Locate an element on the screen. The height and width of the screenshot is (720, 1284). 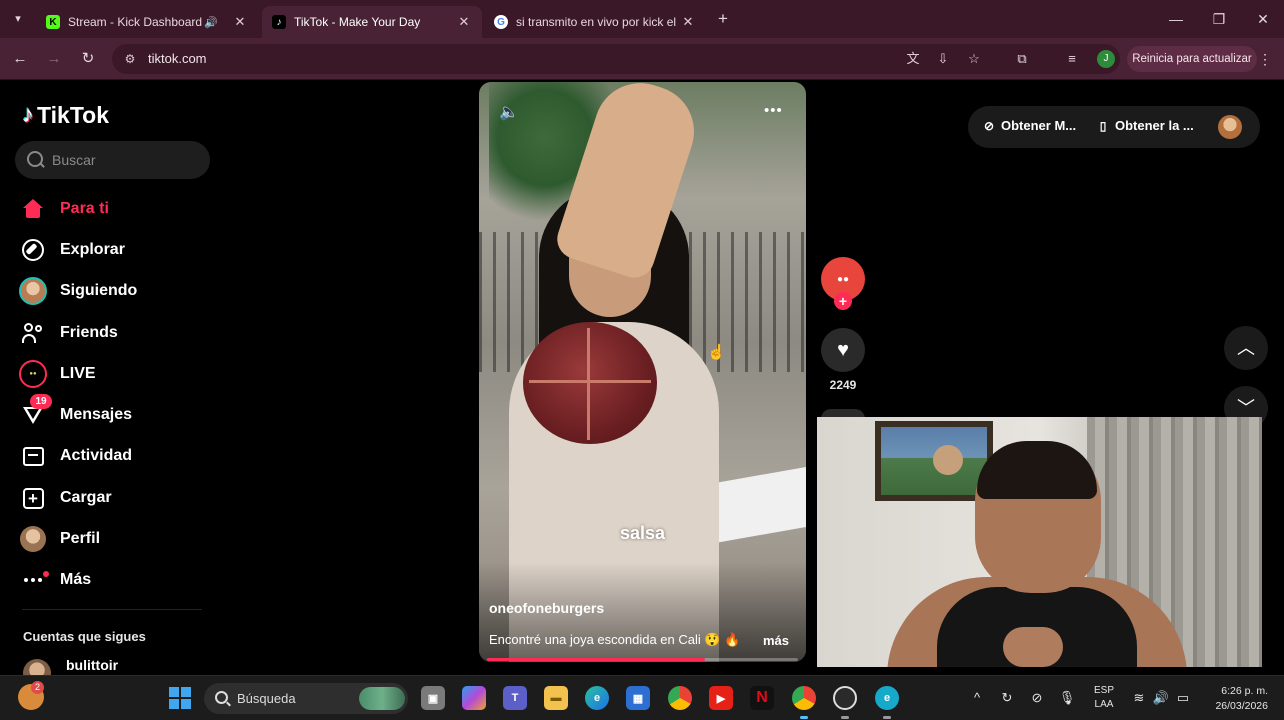
sidebar-item-friends: Friends is located at coordinates (68, 333).